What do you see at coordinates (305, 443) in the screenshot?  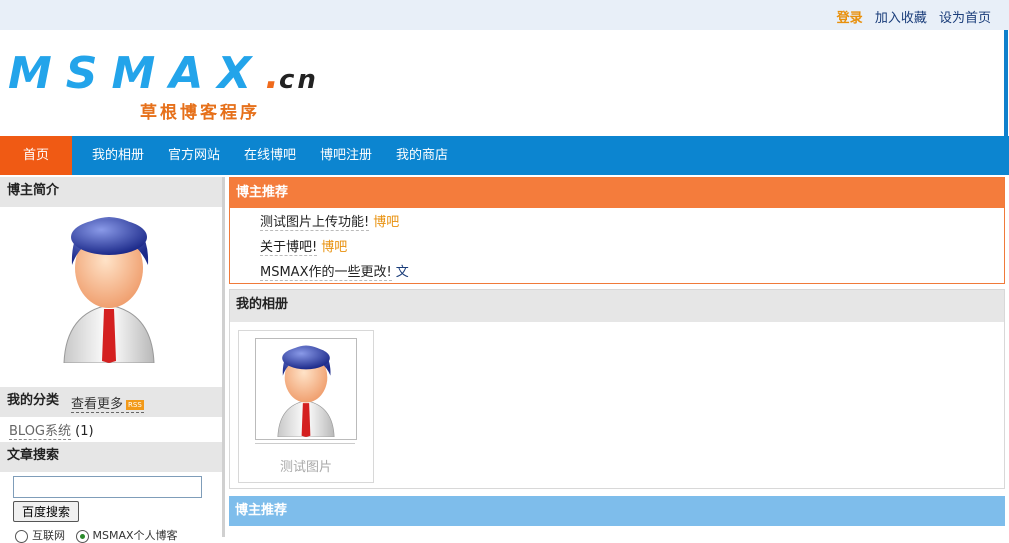 I see `photo-divider` at bounding box center [305, 443].